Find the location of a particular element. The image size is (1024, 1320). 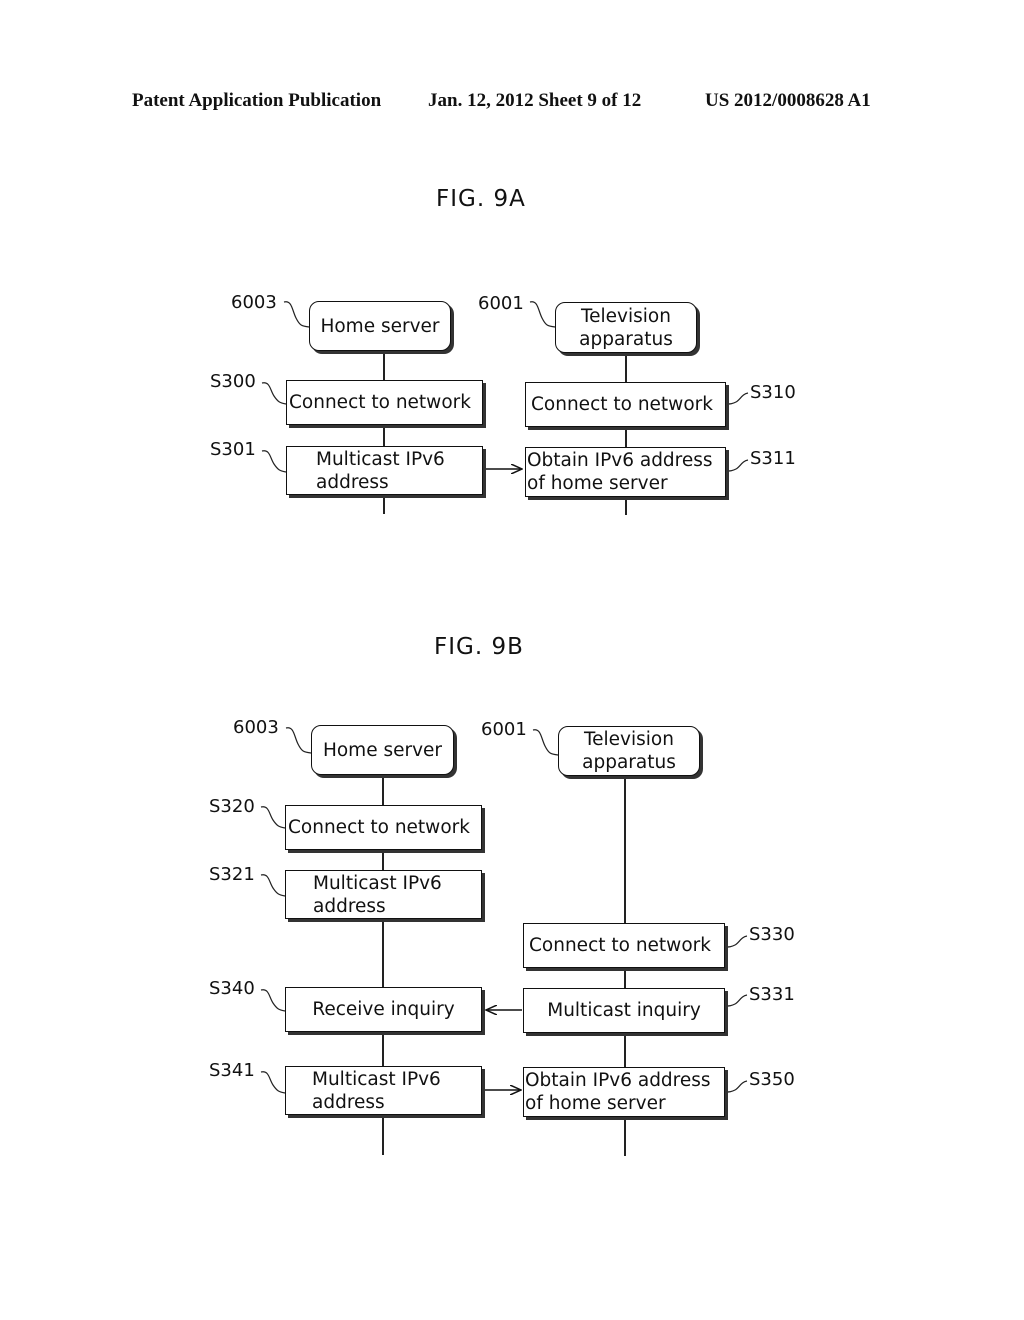

entity-home-server-9a: Home server is located at coordinates (380, 326).